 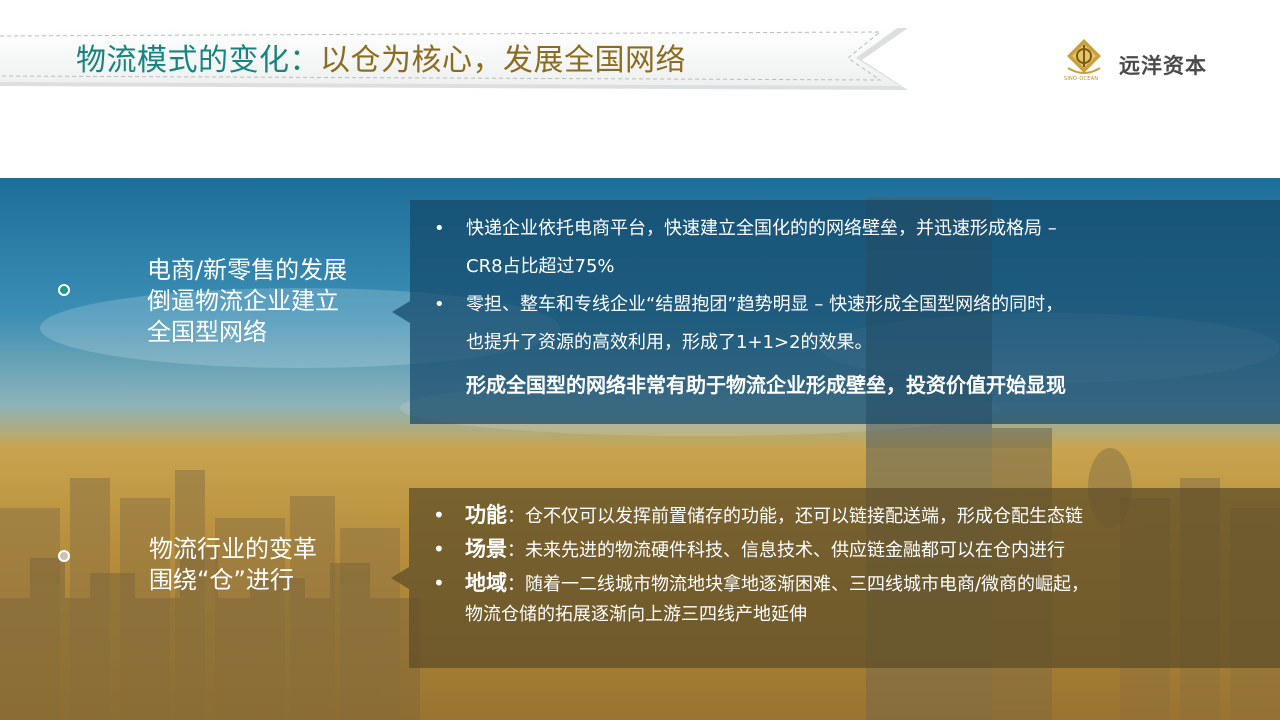 I want to click on sino-ocean-emblem-icon, so click(x=1084, y=56).